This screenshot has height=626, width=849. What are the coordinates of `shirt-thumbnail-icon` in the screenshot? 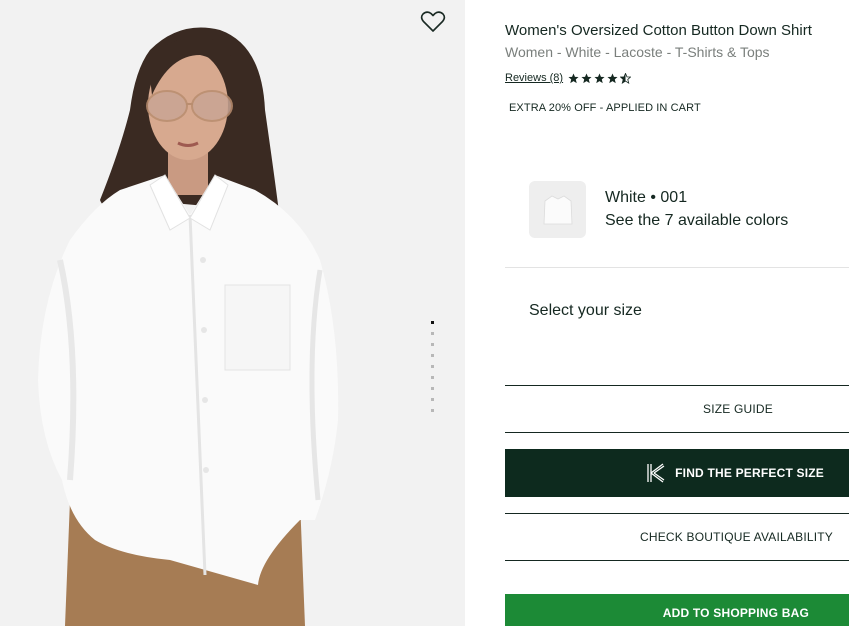 It's located at (557, 209).